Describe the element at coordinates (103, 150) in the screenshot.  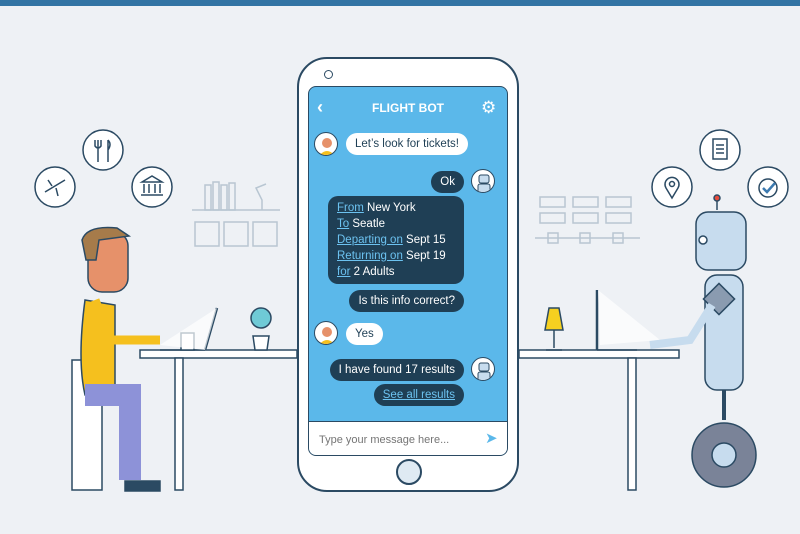
I see `fork-knife-icon` at that location.